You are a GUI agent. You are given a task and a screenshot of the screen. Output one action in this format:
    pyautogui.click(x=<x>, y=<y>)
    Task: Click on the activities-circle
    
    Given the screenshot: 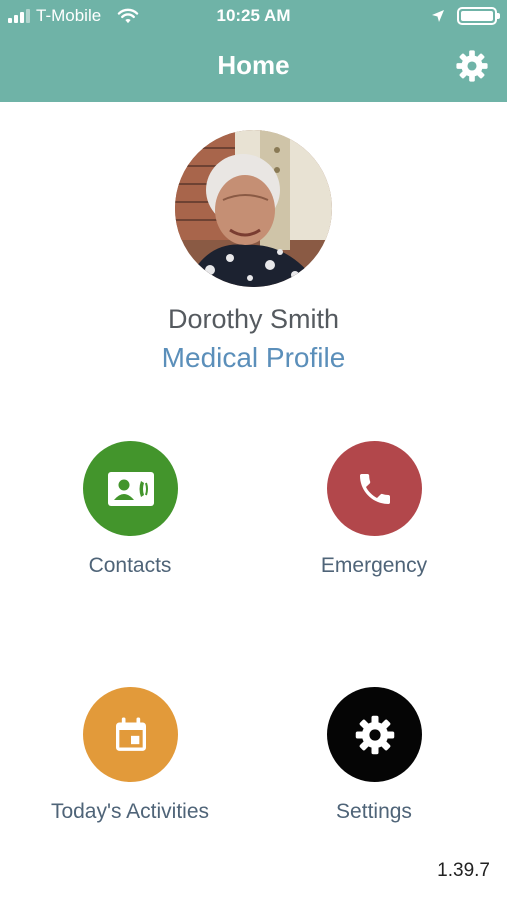 What is the action you would take?
    pyautogui.click(x=130, y=734)
    